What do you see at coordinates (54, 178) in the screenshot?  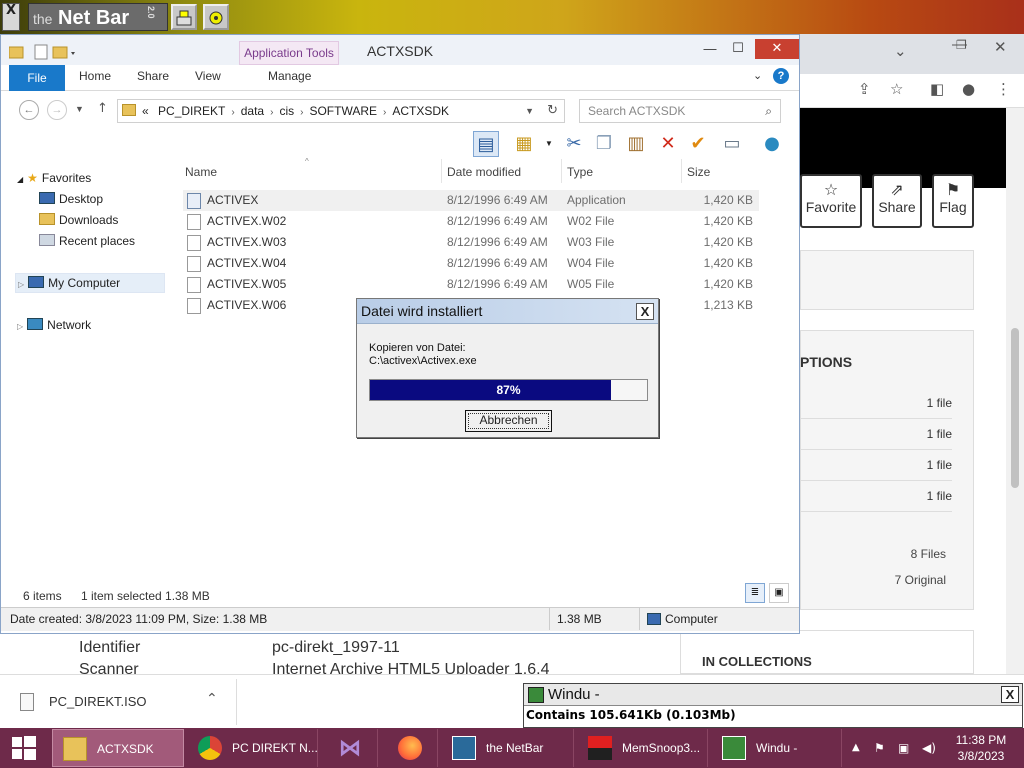 I see `nav-favorites: ◢ ★ Favorites` at bounding box center [54, 178].